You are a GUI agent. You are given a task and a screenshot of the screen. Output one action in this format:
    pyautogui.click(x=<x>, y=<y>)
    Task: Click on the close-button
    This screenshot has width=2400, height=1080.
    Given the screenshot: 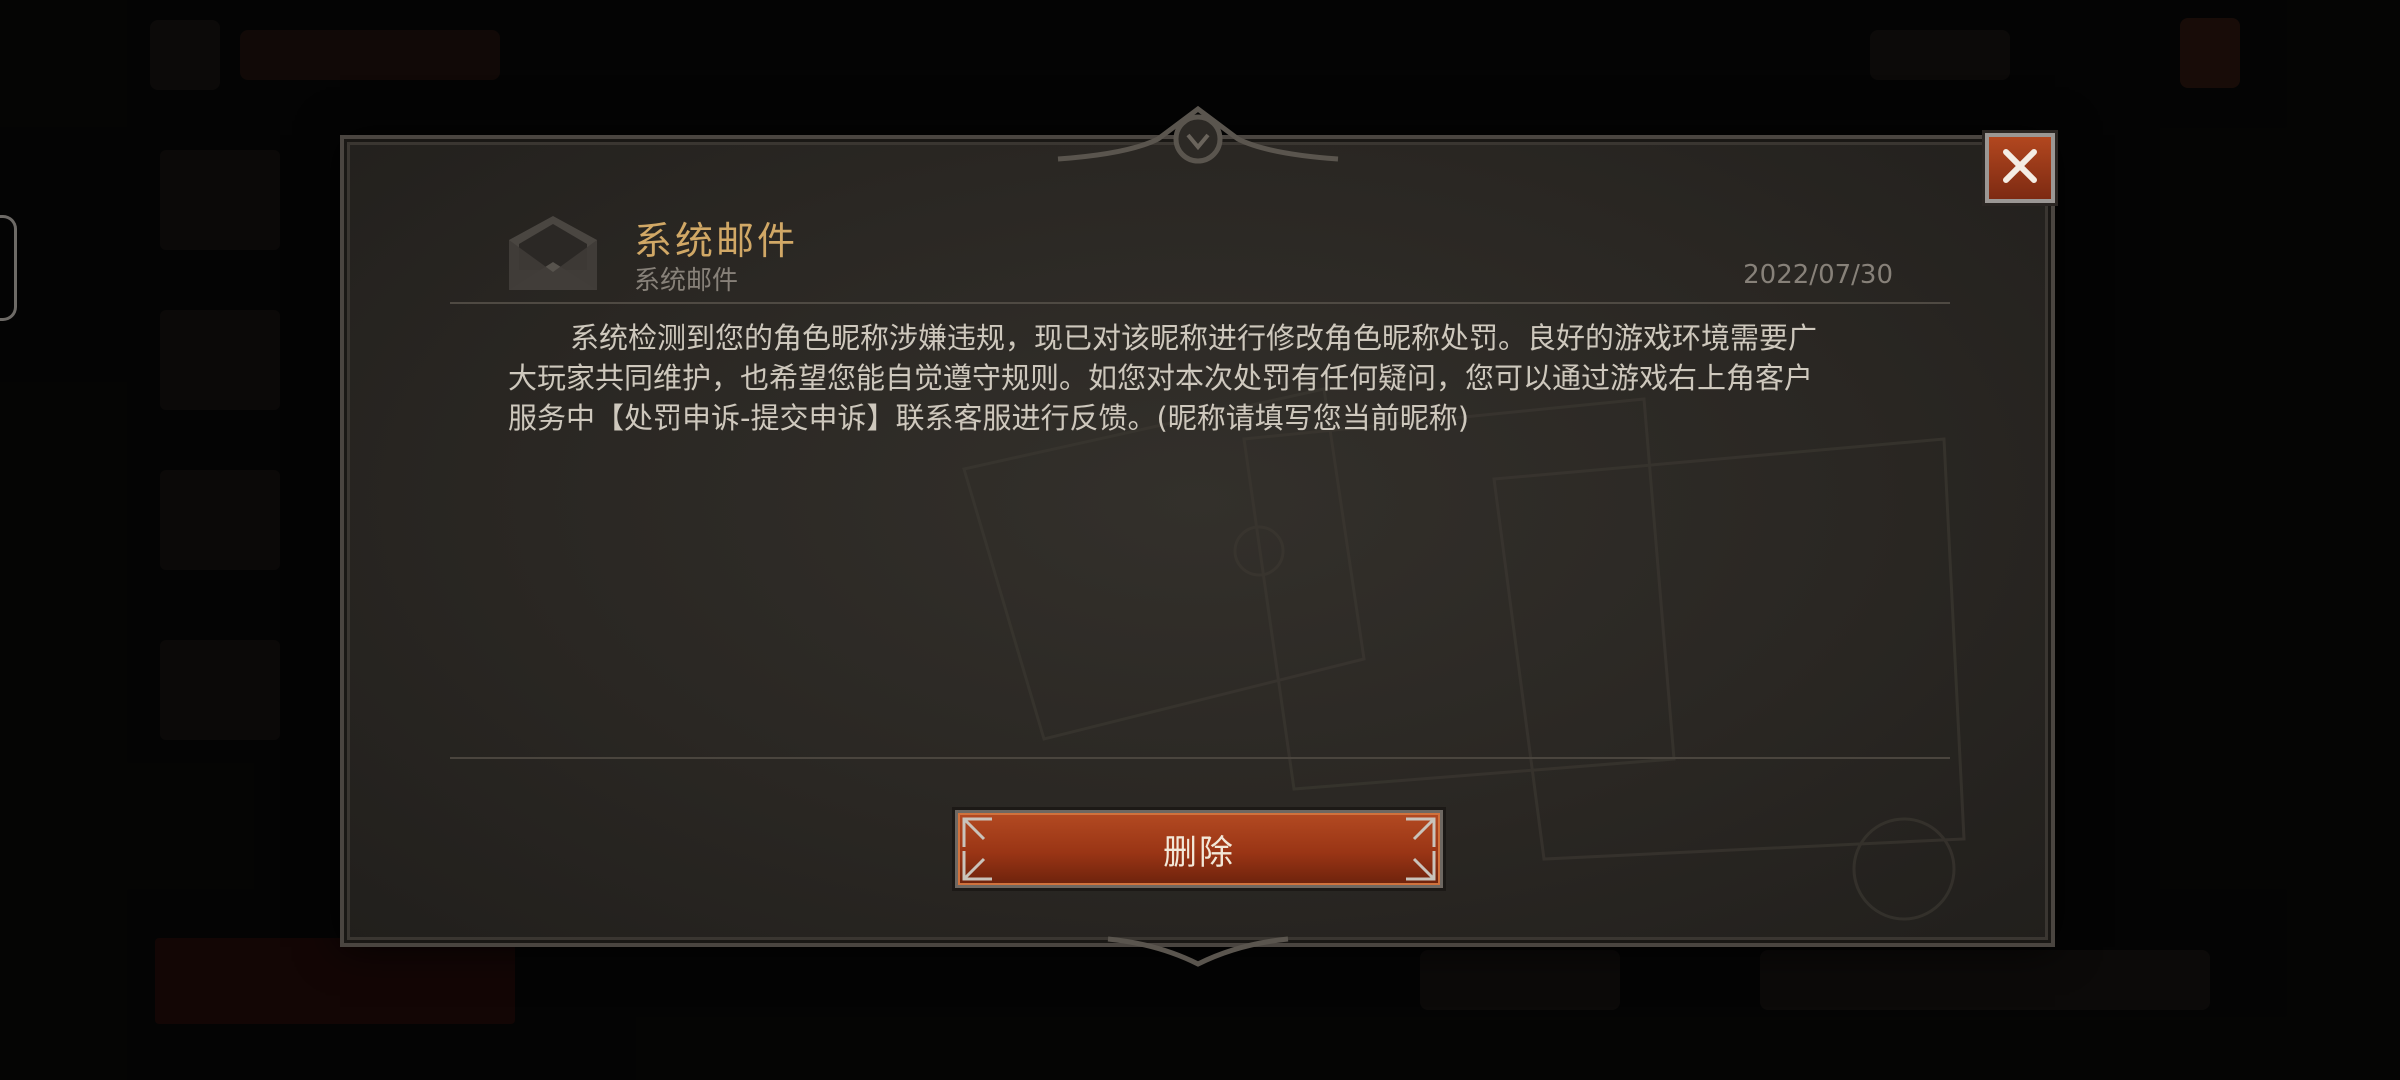 What is the action you would take?
    pyautogui.click(x=2020, y=168)
    